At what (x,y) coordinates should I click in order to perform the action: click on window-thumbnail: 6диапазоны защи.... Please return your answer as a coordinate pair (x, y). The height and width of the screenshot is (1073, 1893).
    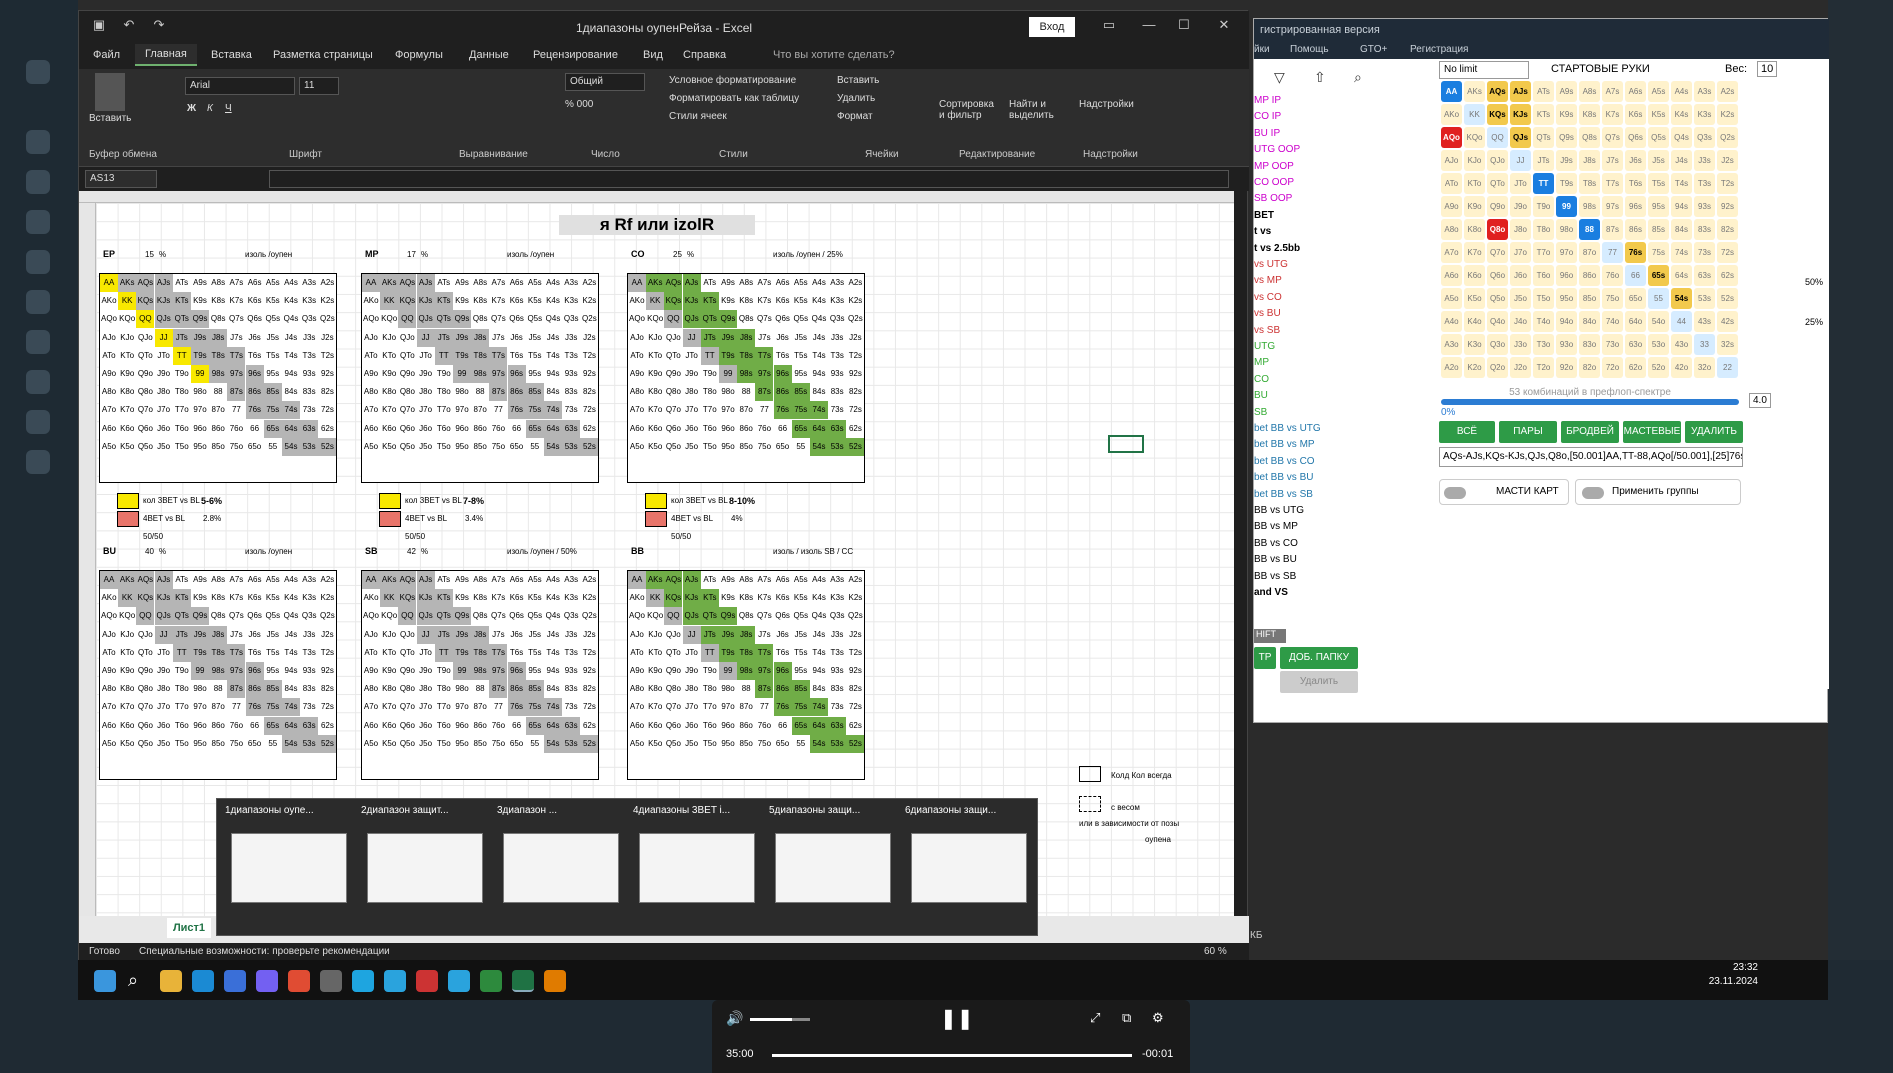
    Looking at the image, I should click on (969, 854).